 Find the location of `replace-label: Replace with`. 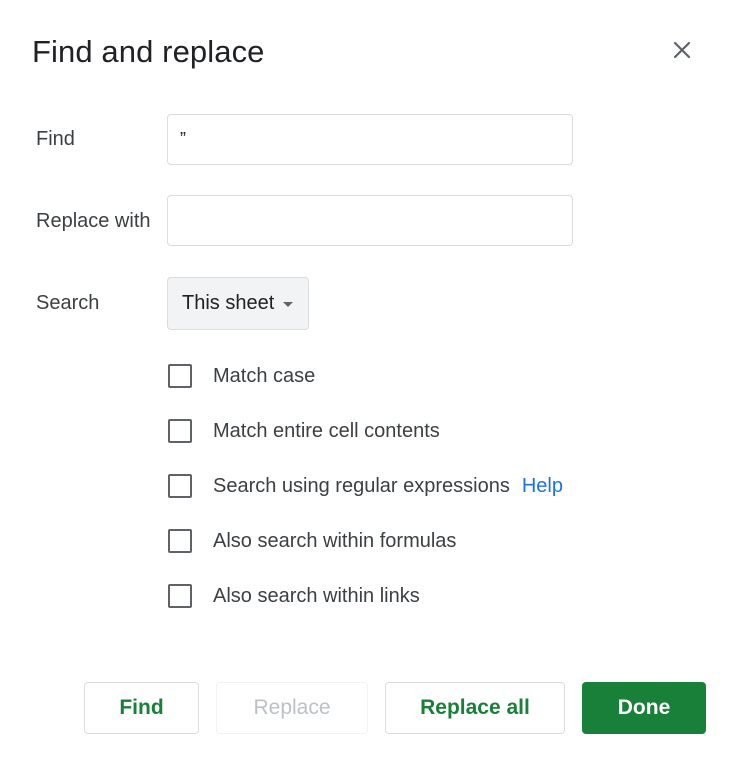

replace-label: Replace with is located at coordinates (93, 221).